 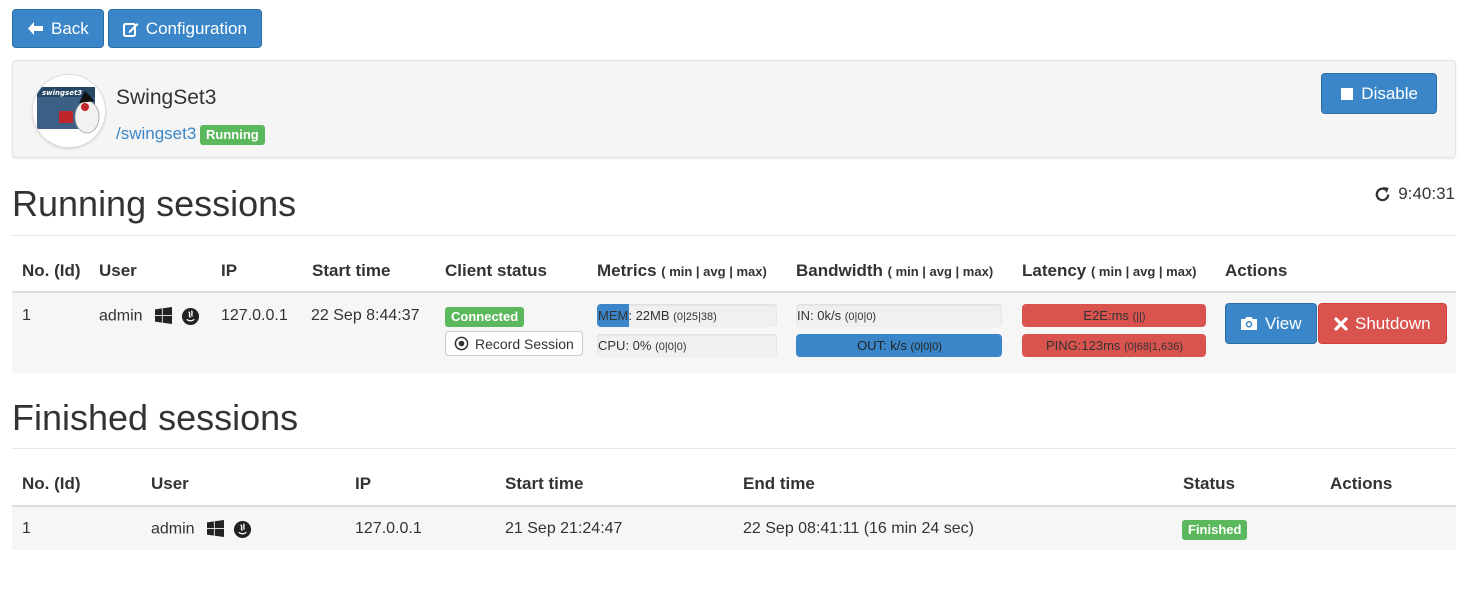 I want to click on col-header-latency: Latency ( min | avg | max), so click(x=1109, y=271).